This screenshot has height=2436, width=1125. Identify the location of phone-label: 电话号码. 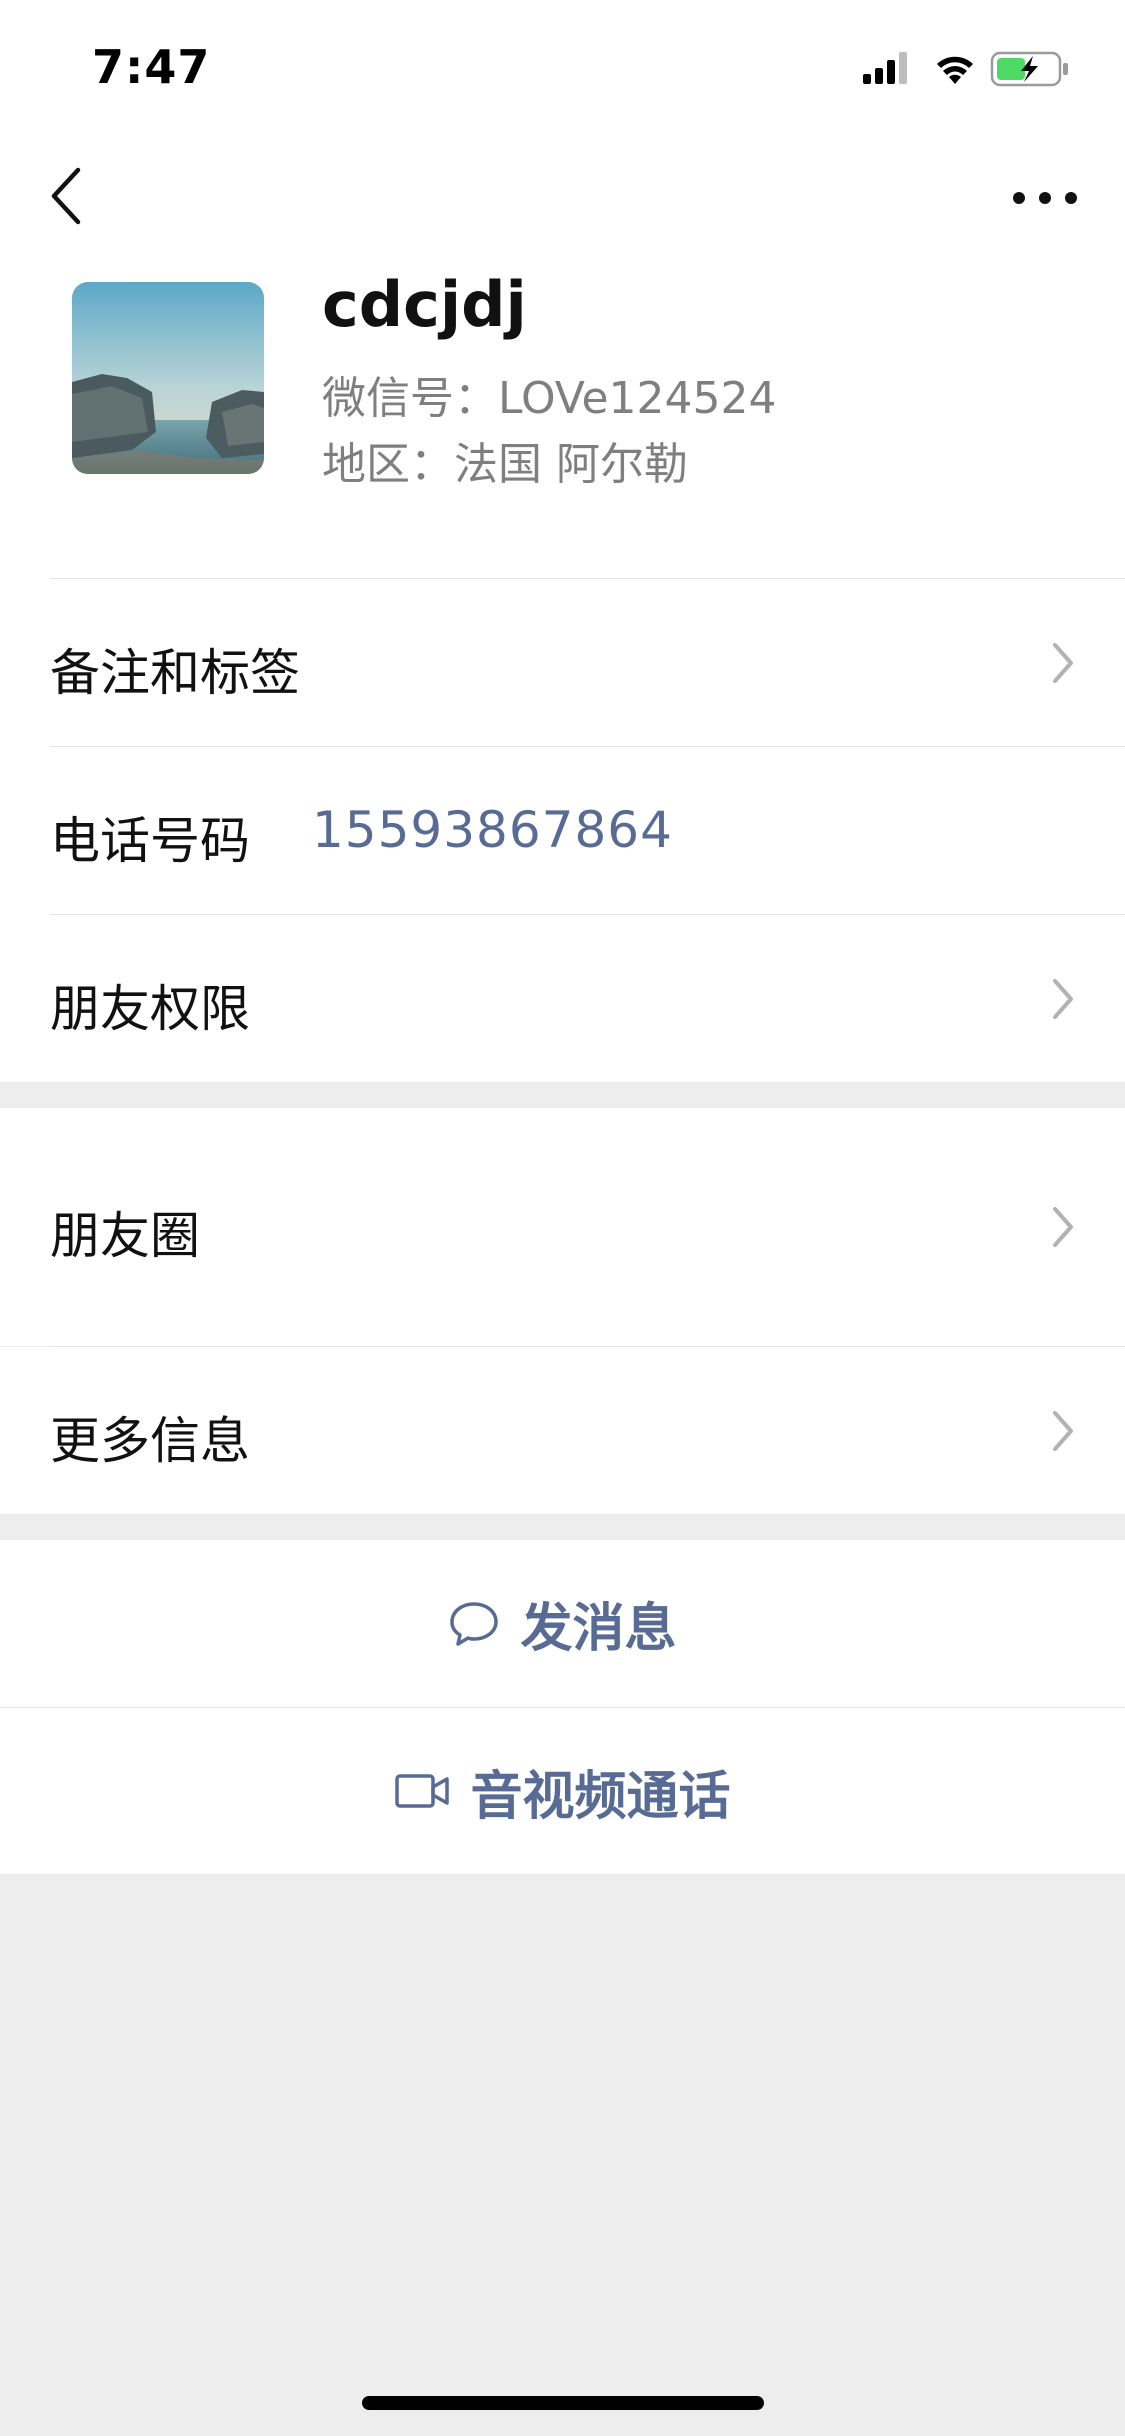
(150, 841).